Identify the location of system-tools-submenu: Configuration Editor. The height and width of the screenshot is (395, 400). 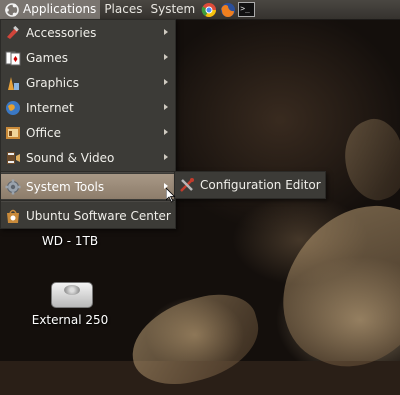
(250, 185).